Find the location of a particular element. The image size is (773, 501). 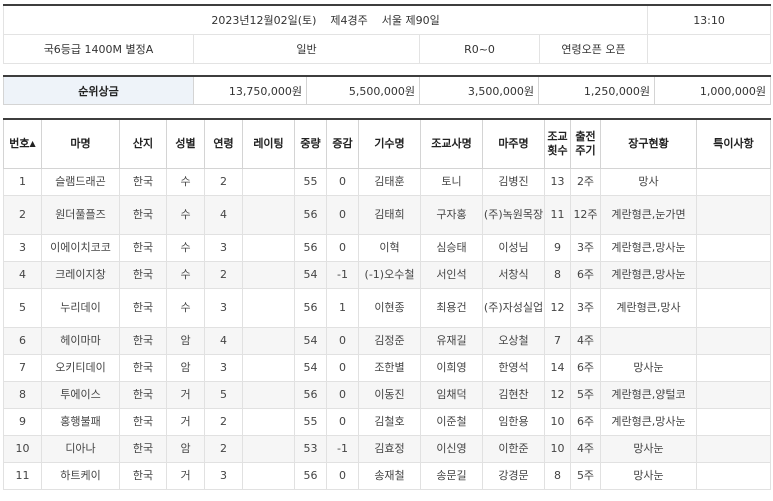

cell-trainer: 임채덕 is located at coordinates (451, 395).